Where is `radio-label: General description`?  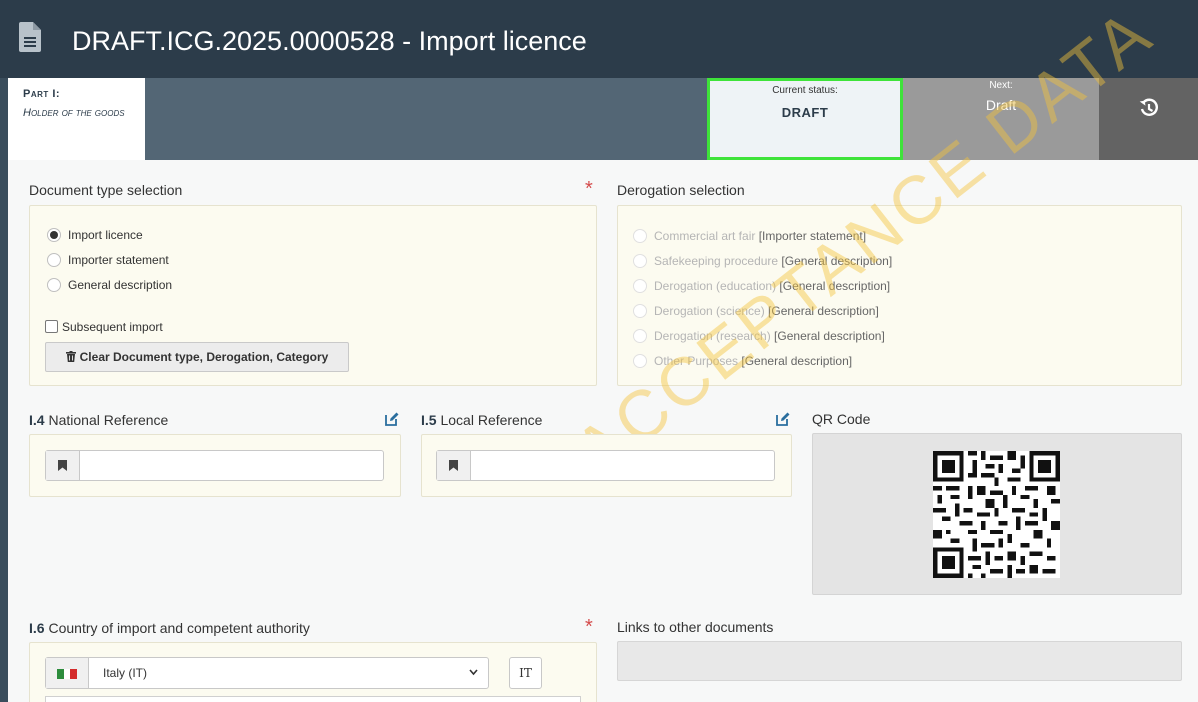
radio-label: General description is located at coordinates (120, 285).